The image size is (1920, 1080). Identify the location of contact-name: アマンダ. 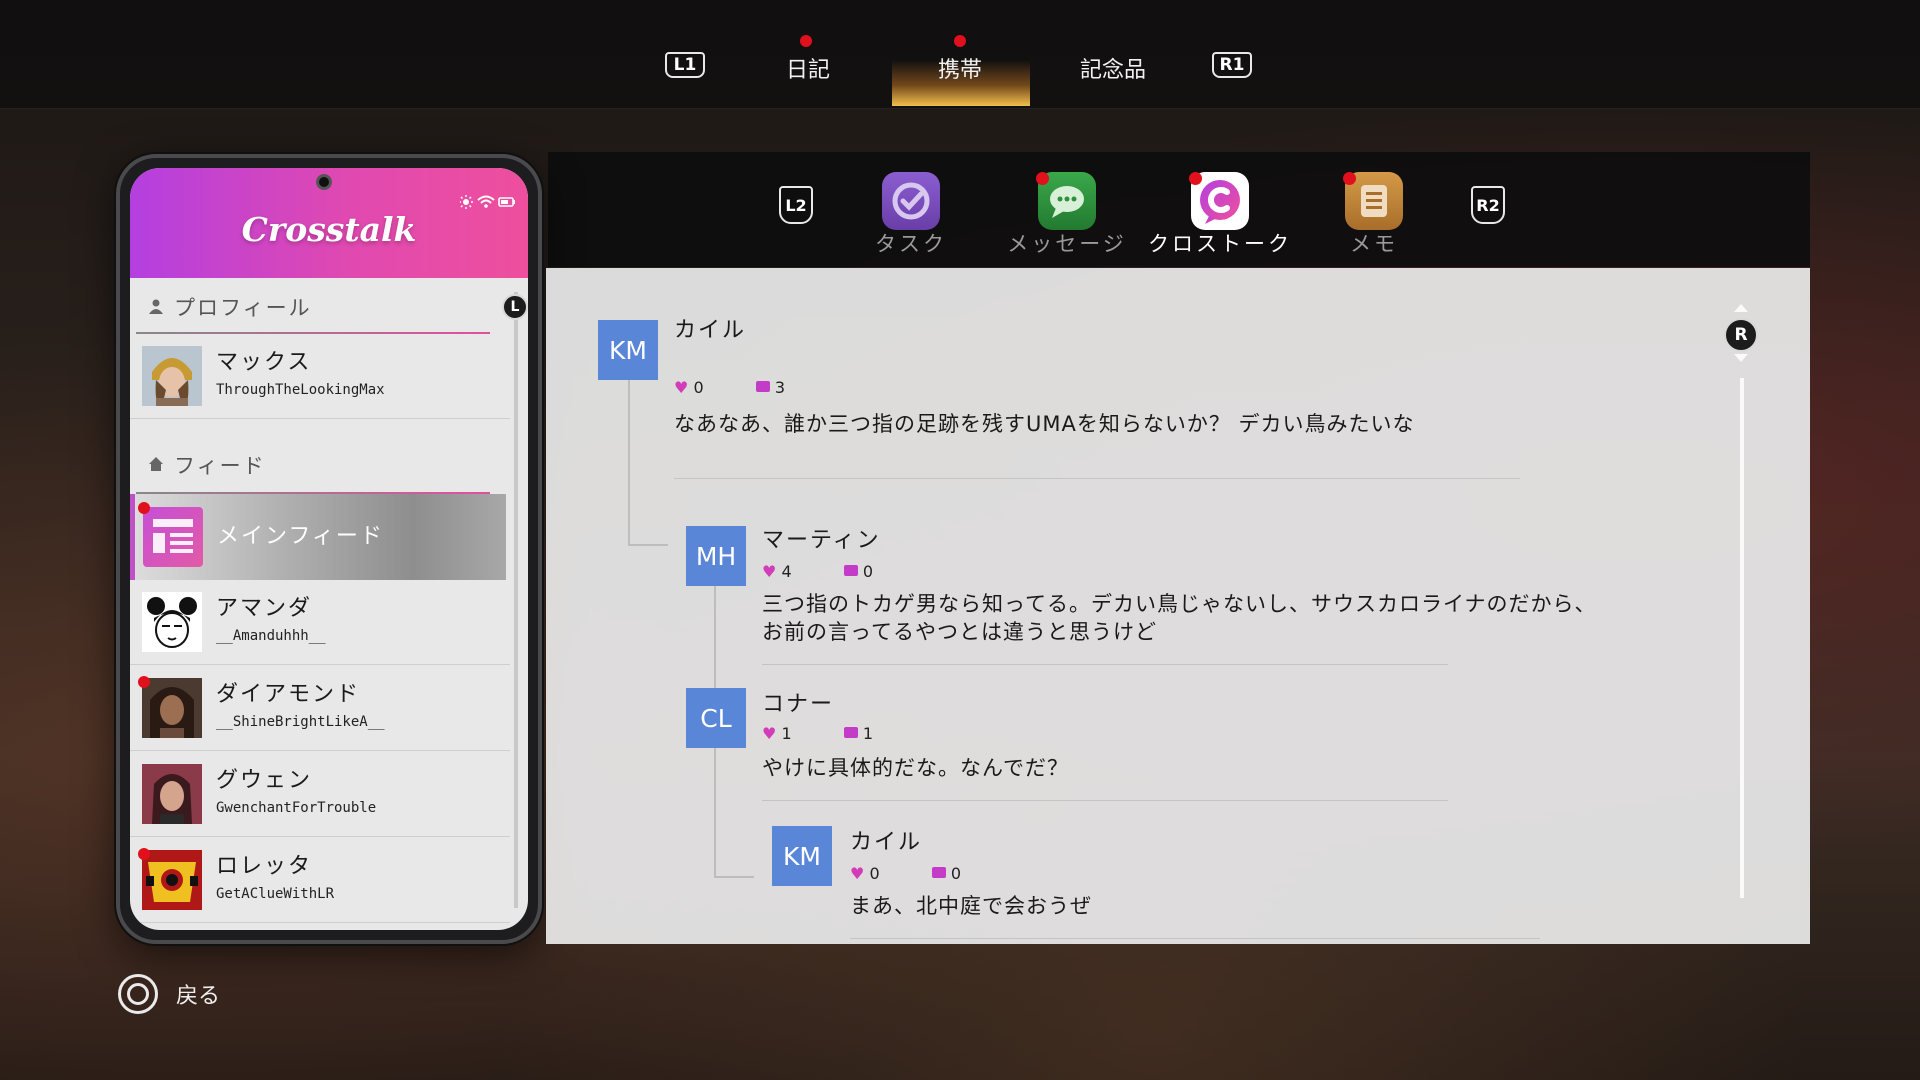
(264, 608).